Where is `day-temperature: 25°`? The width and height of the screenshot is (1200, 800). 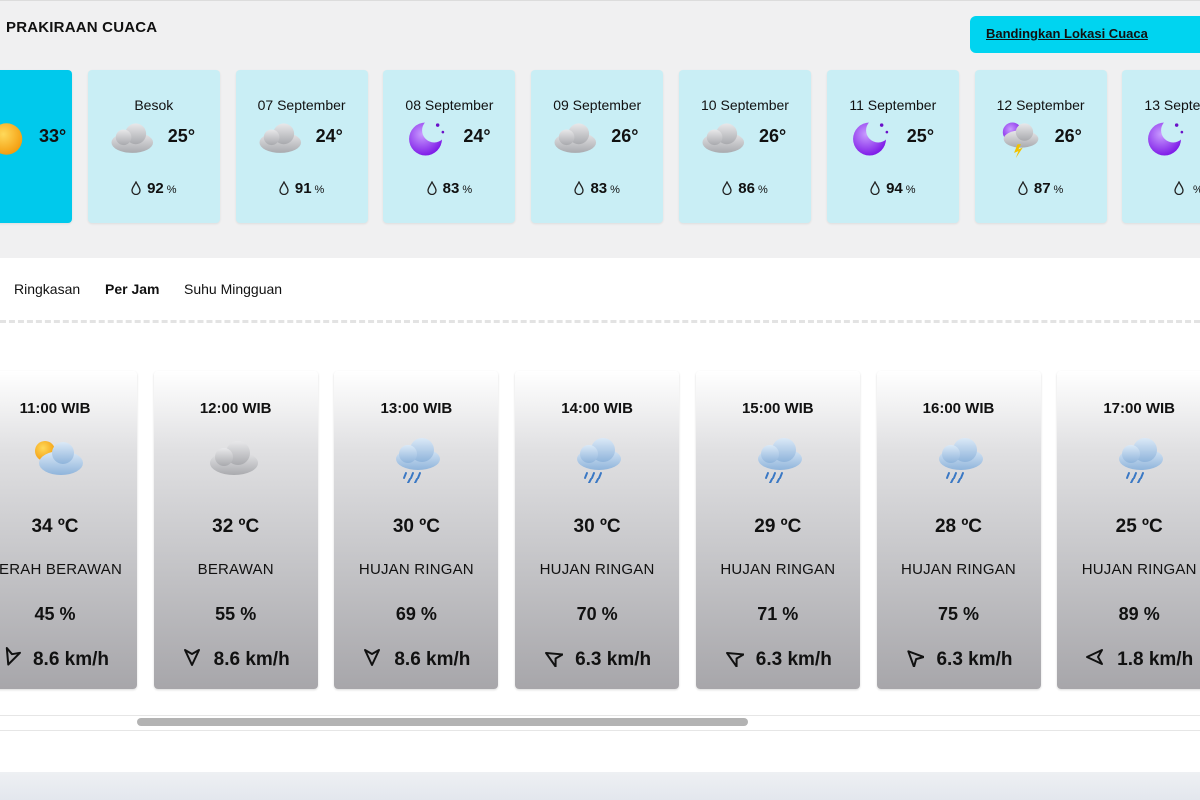 day-temperature: 25° is located at coordinates (920, 136).